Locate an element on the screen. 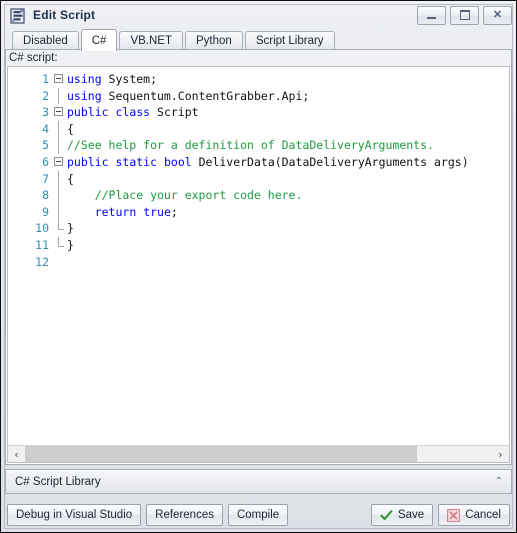 The height and width of the screenshot is (533, 517). line-number: 8 is located at coordinates (45, 195).